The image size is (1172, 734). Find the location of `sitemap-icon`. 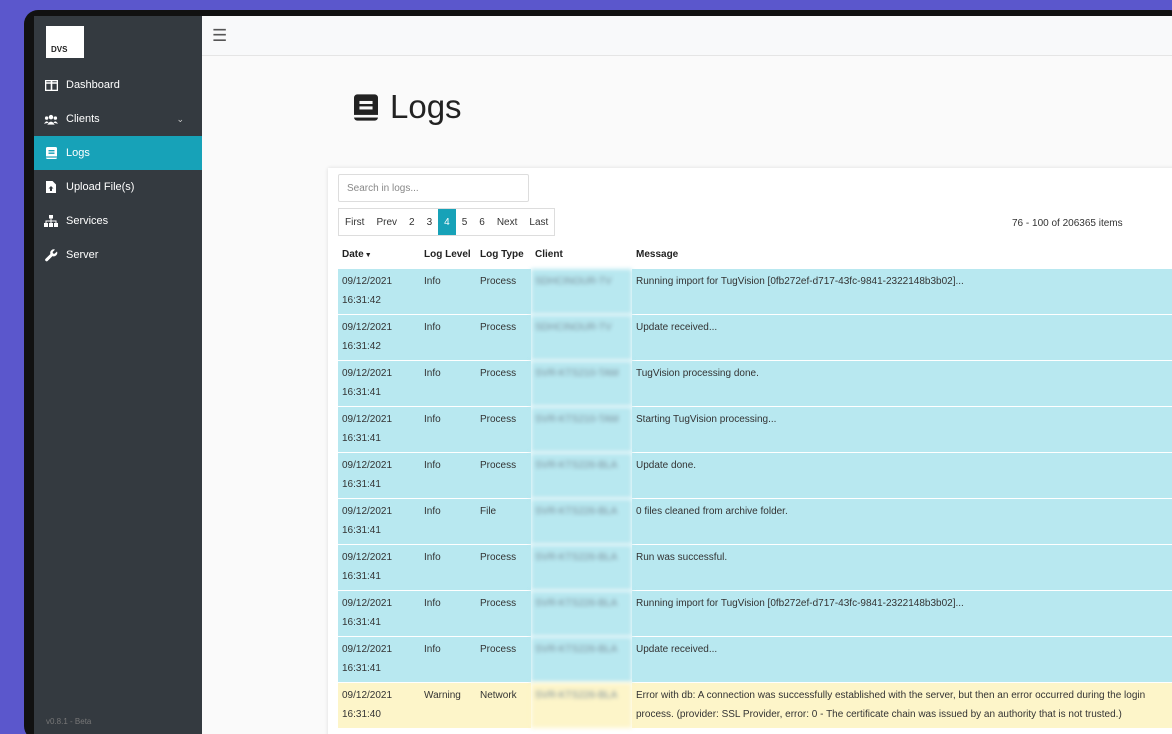

sitemap-icon is located at coordinates (51, 221).